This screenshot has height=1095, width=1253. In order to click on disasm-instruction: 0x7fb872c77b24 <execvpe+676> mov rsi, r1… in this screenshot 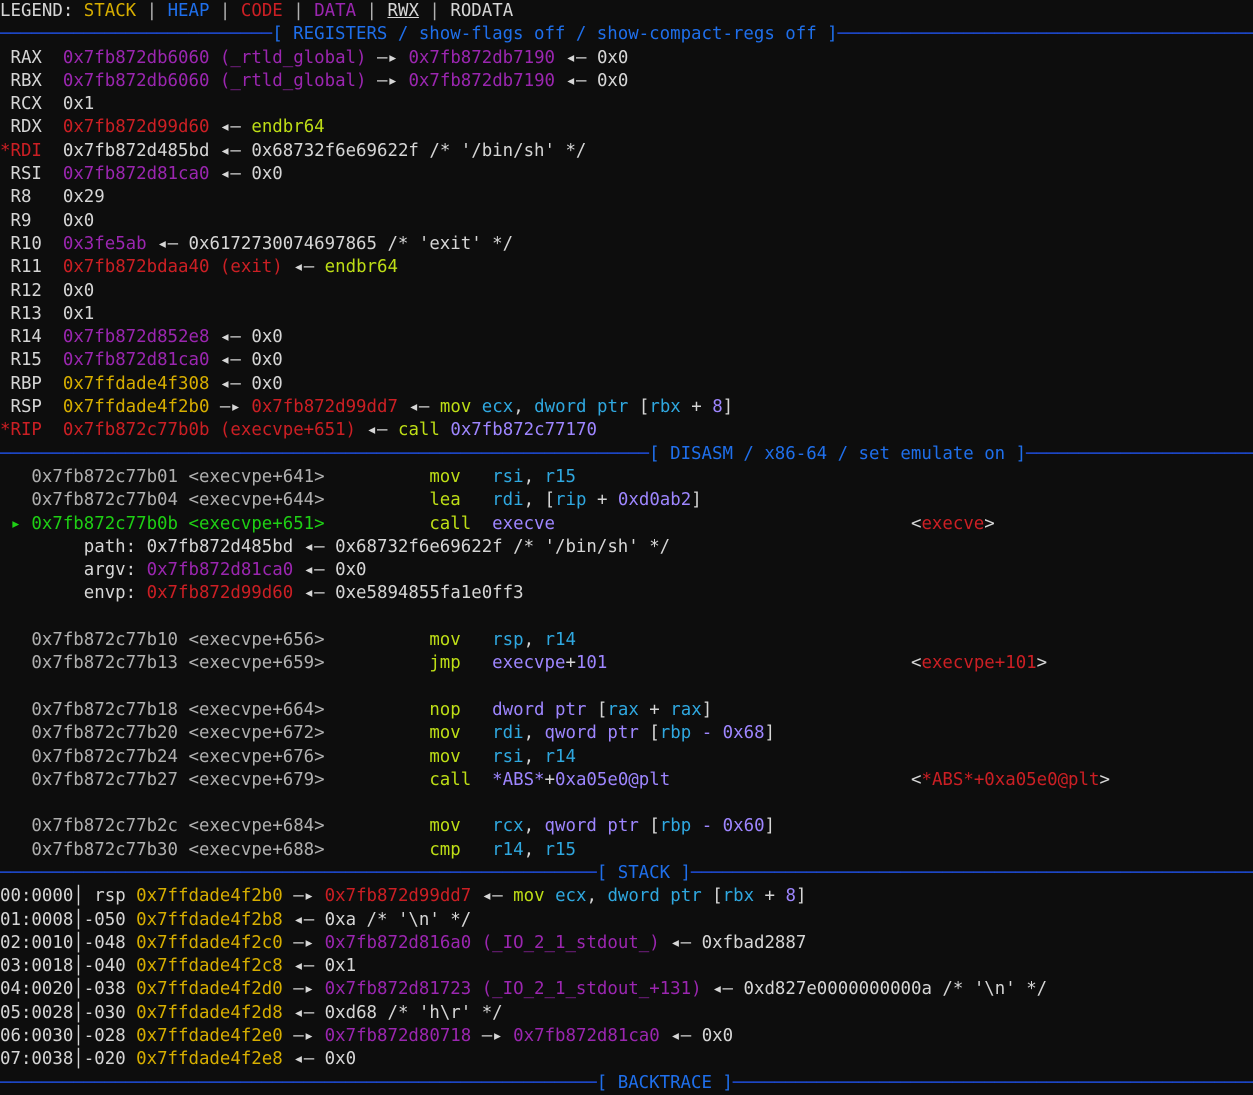, I will do `click(626, 757)`.